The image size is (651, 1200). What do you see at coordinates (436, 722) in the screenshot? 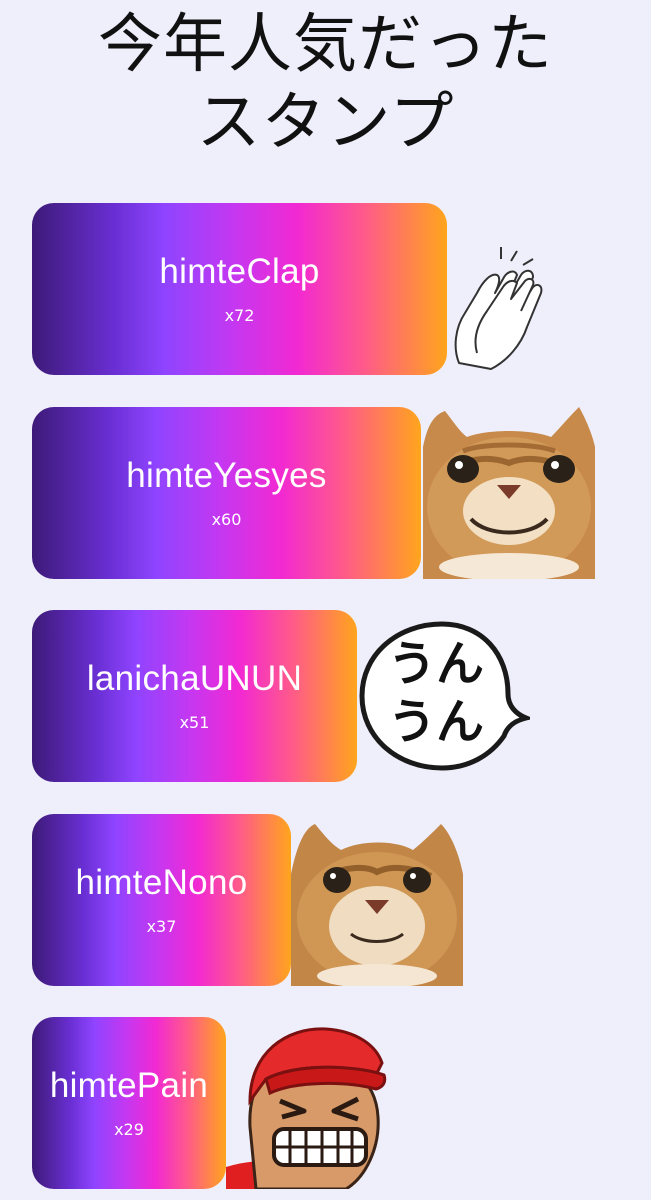
I see `bubble-text-line-2: うん` at bounding box center [436, 722].